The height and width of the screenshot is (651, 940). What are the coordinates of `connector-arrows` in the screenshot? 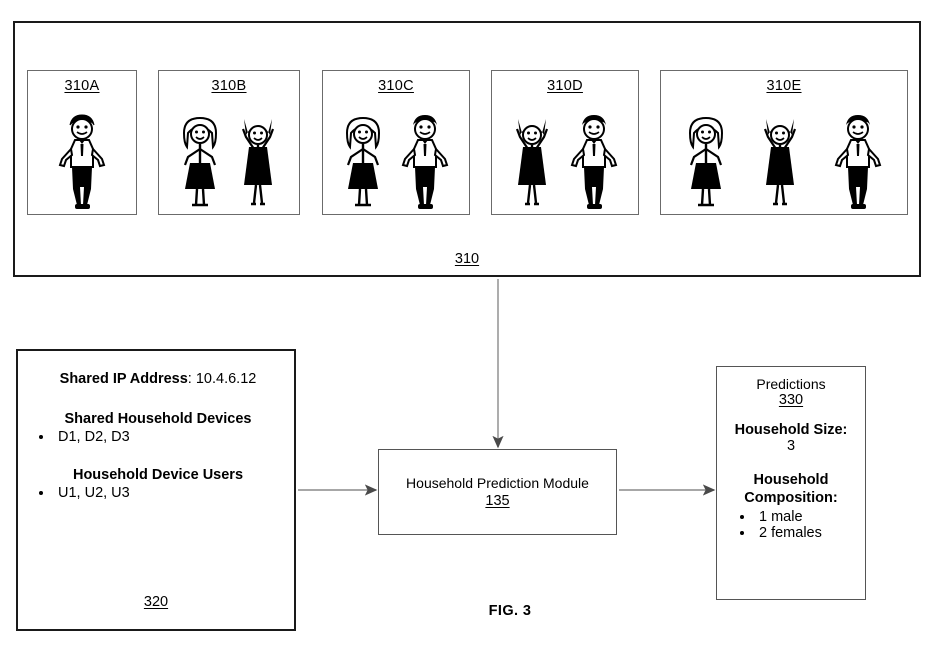 It's located at (507, 387).